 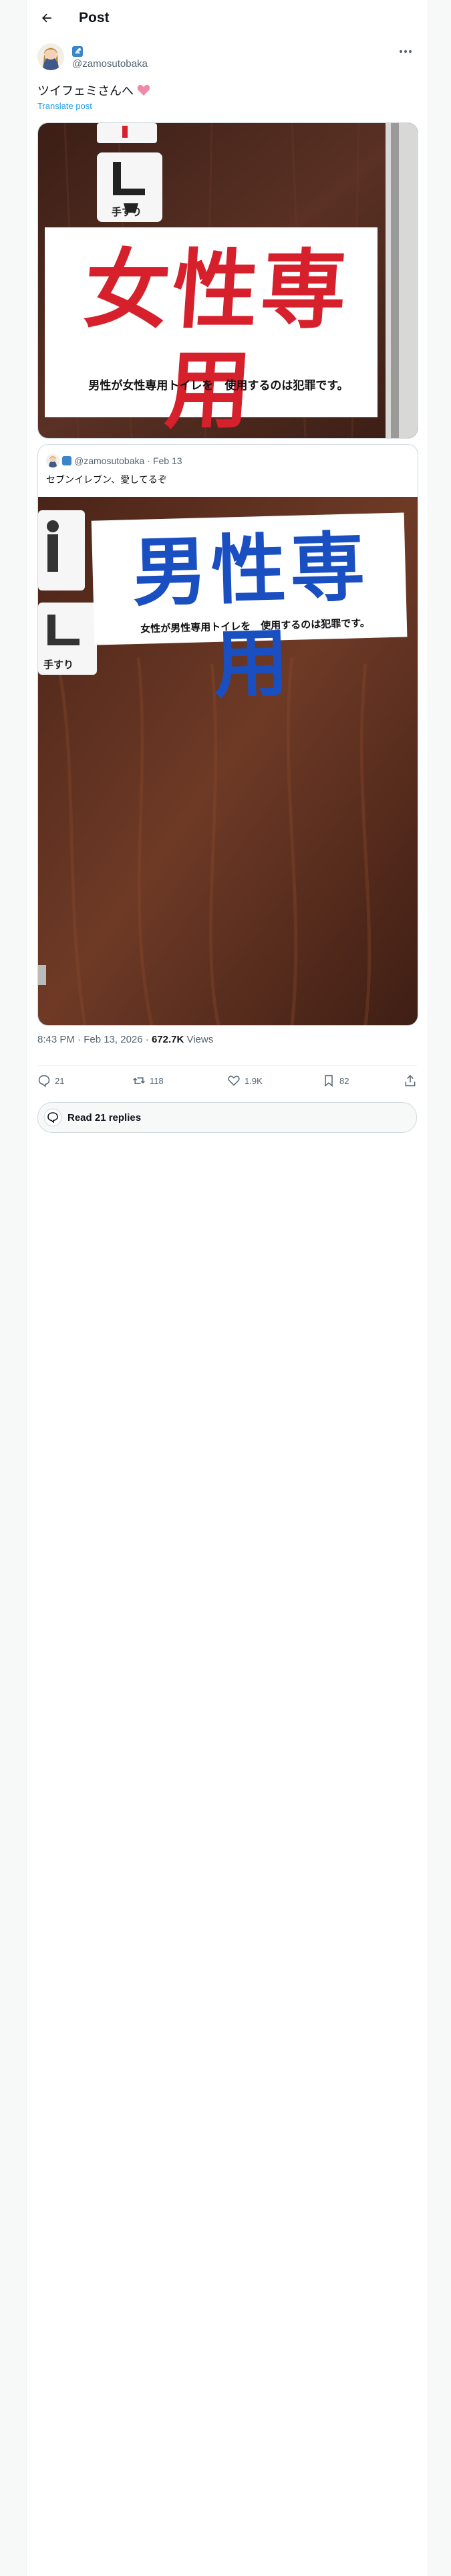 I want to click on reply-count: 21, so click(x=60, y=1080).